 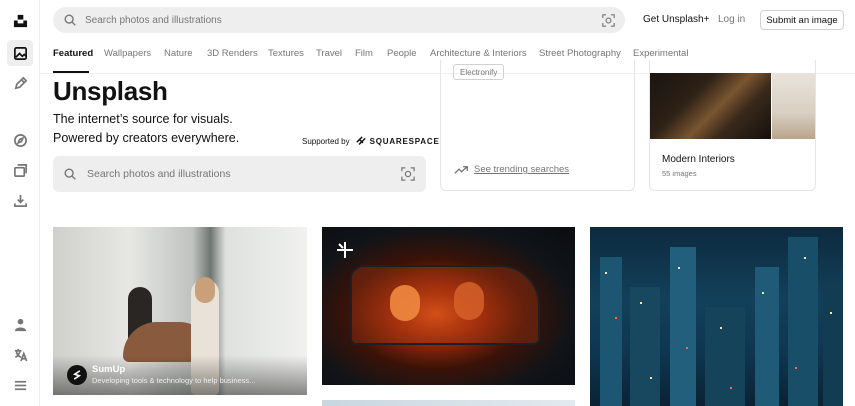 I want to click on unsplash-logo-icon, so click(x=20, y=20).